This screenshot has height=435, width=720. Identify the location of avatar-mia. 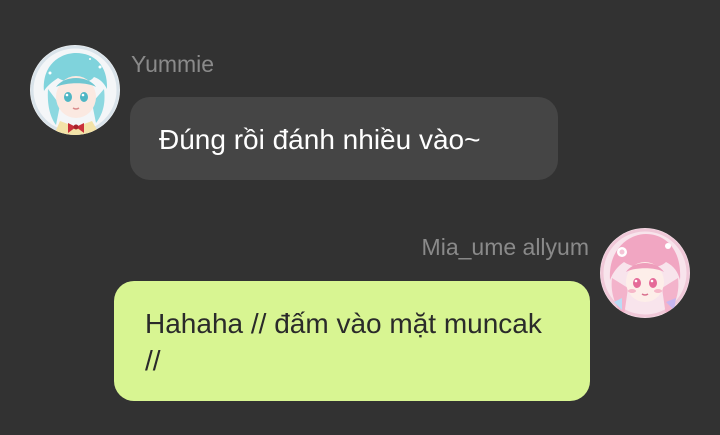
(645, 273).